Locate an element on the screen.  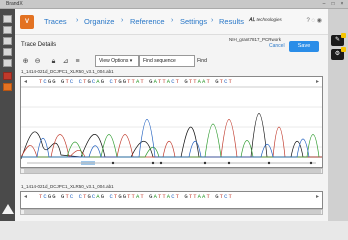
taskbar-app-2-icon is located at coordinates (7, 30).